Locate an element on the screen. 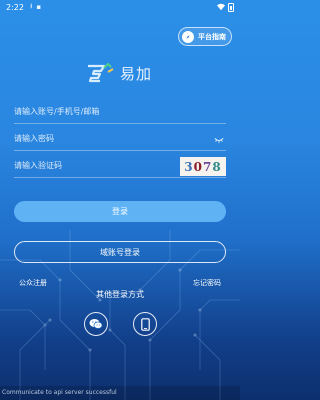 This screenshot has height=400, width=320. captcha-char: 0 is located at coordinates (198, 166).